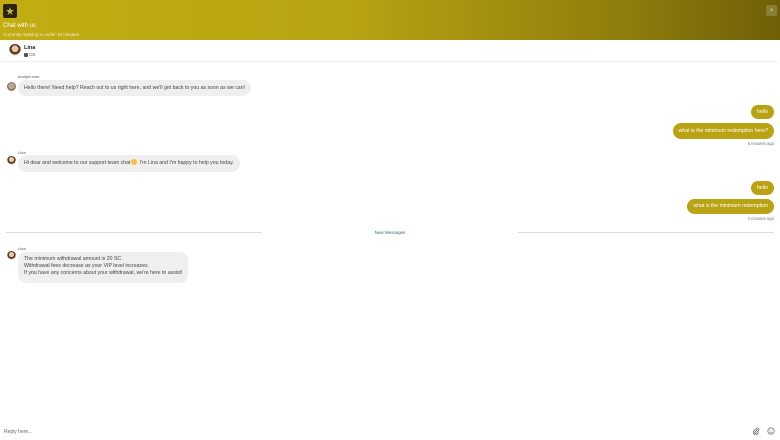  What do you see at coordinates (771, 431) in the screenshot?
I see `emoji-icon` at bounding box center [771, 431].